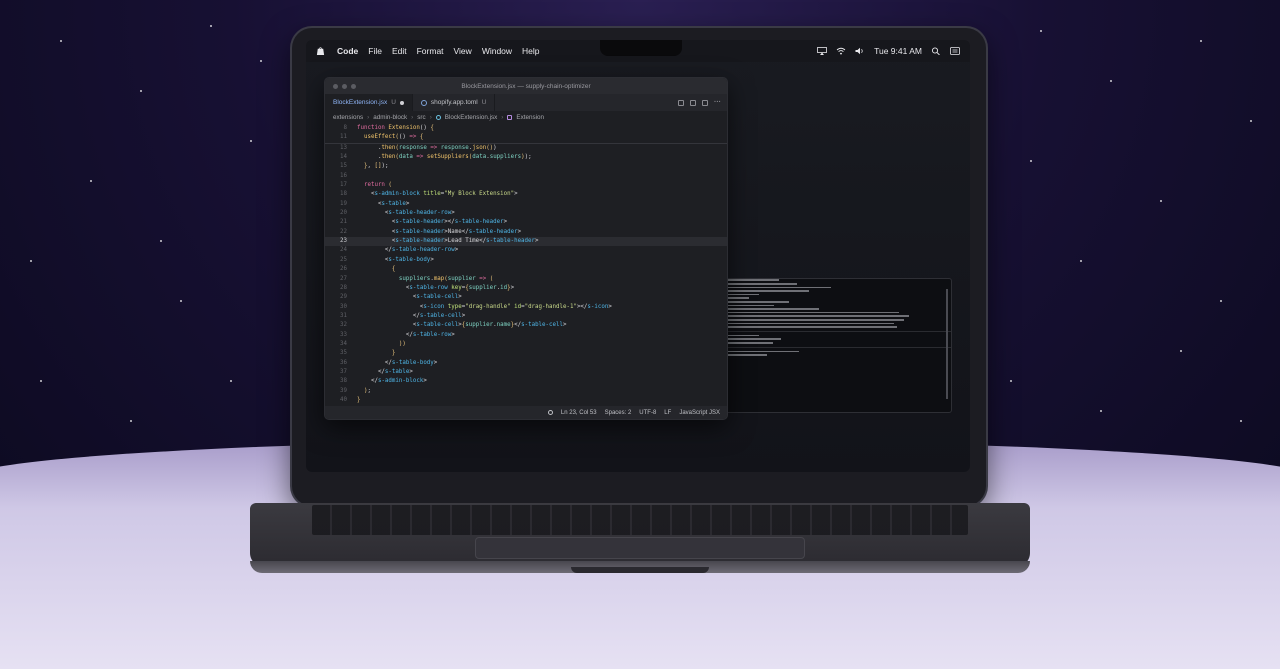 The width and height of the screenshot is (1280, 669). What do you see at coordinates (454, 147) in the screenshot?
I see `code-token: response` at bounding box center [454, 147].